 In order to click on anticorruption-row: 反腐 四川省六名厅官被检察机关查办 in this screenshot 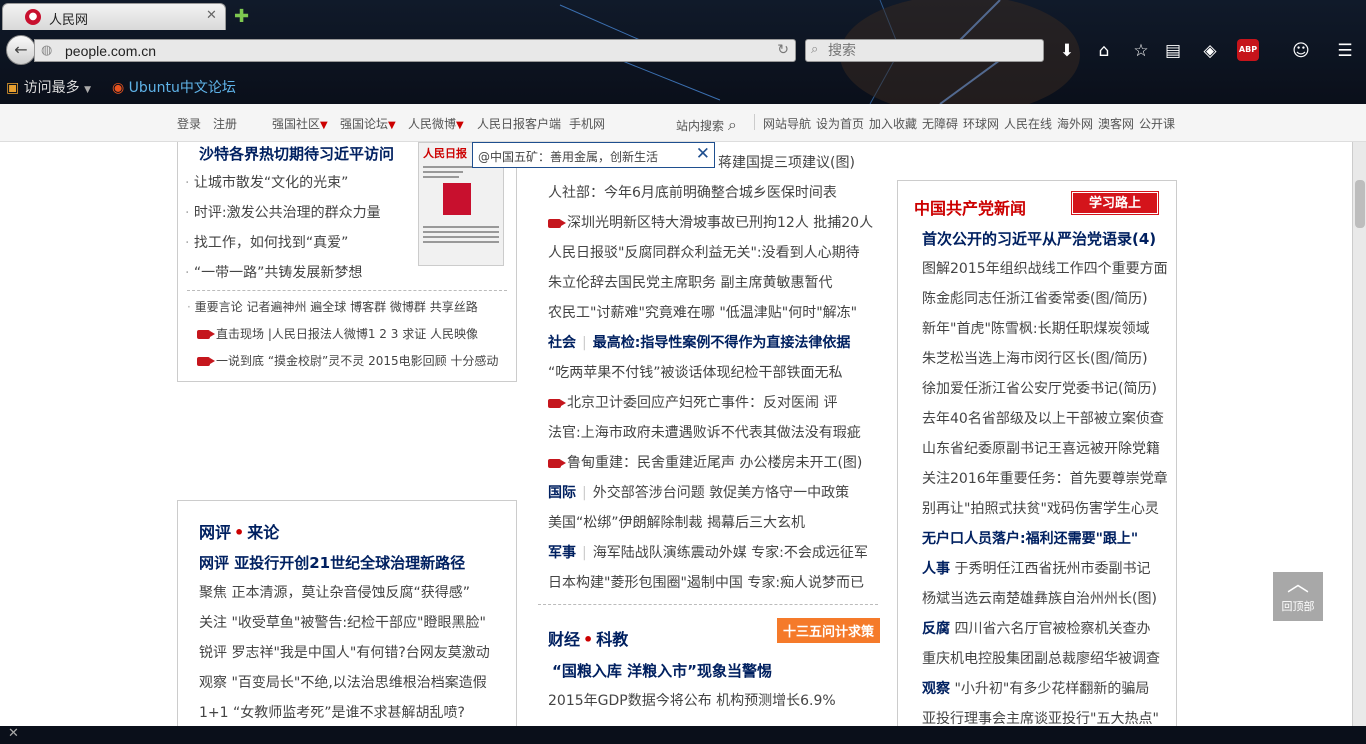, I will do `click(1036, 628)`.